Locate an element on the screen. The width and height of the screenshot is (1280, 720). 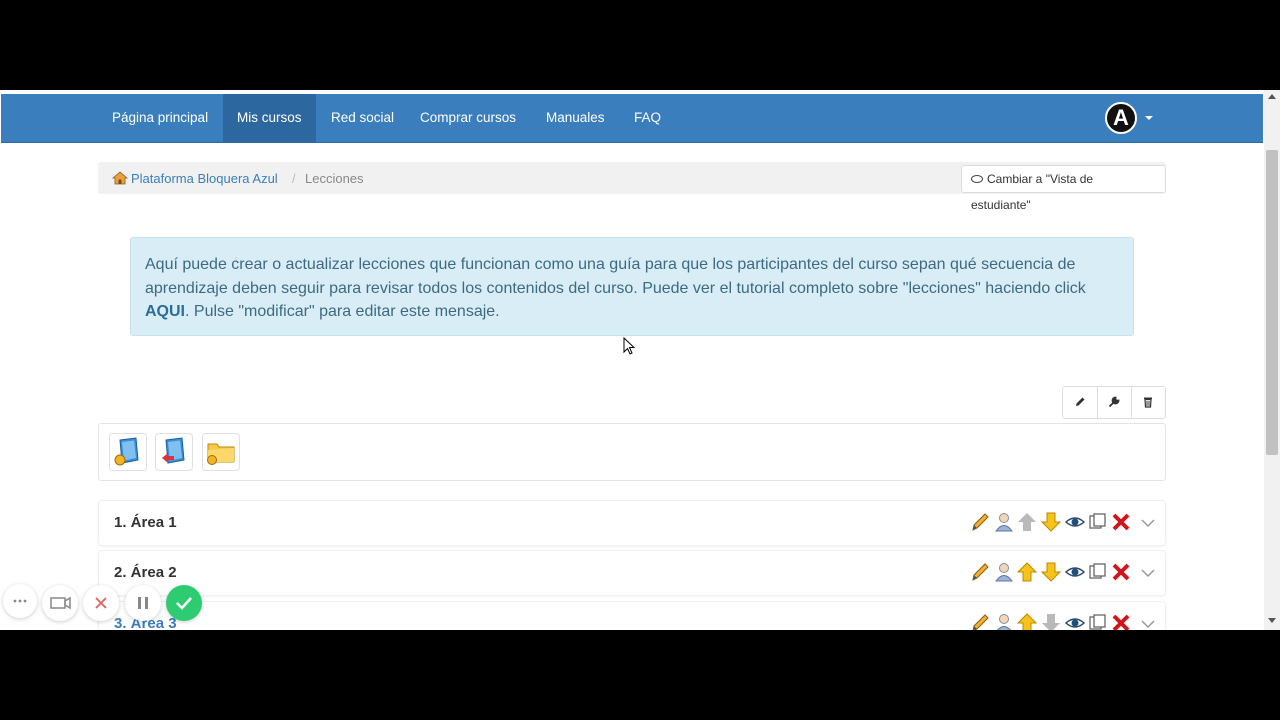
lesson-toolbar is located at coordinates (1114, 402).